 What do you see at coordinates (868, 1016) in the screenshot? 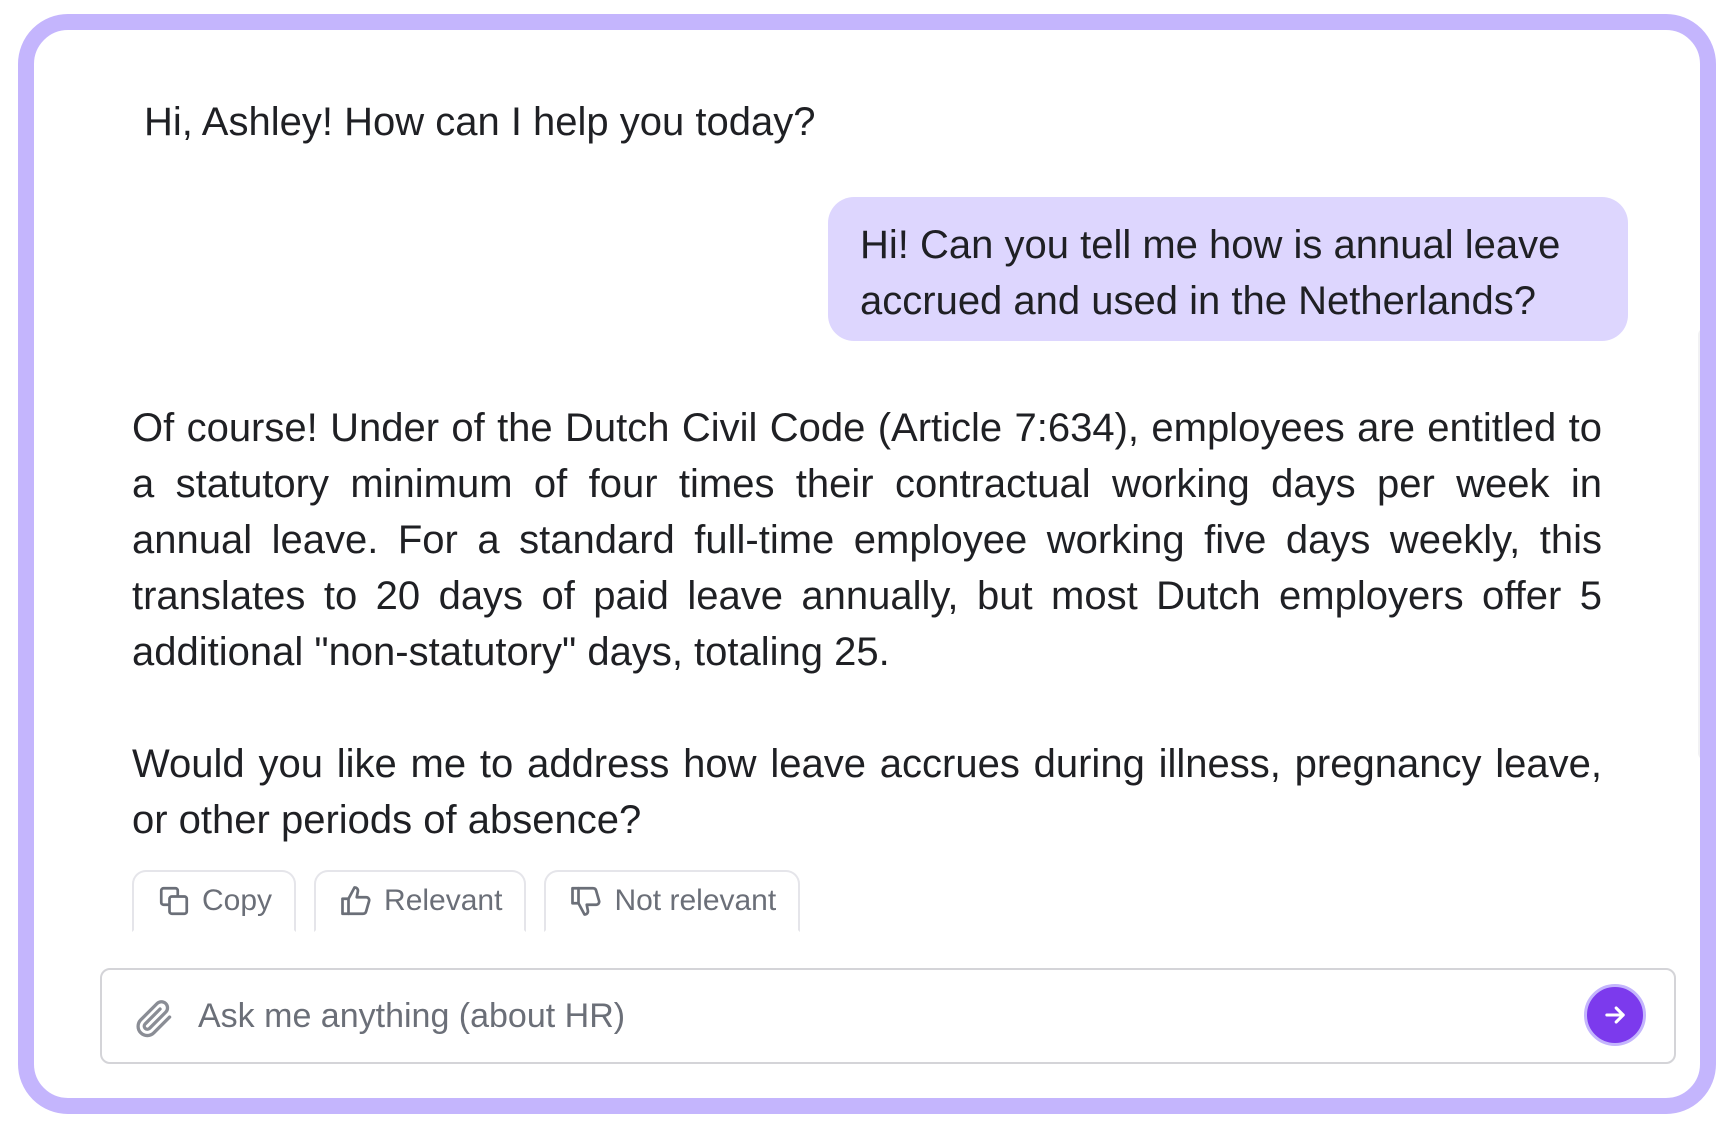
I see `chat-input` at bounding box center [868, 1016].